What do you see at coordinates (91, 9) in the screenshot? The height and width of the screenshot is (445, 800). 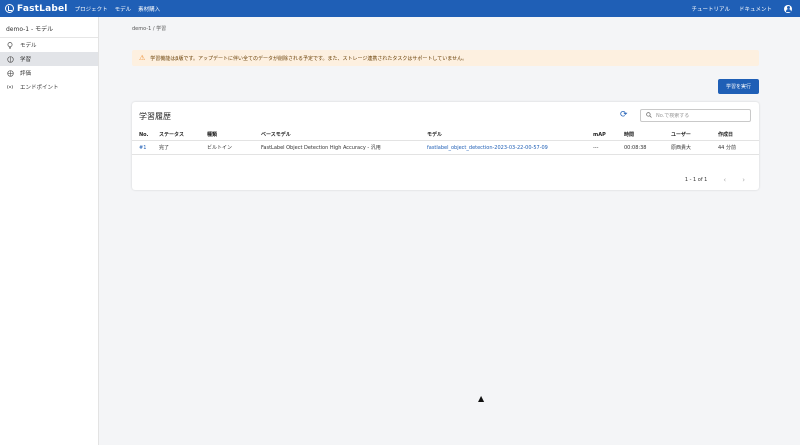 I see `nav-projects: プロジェクト` at bounding box center [91, 9].